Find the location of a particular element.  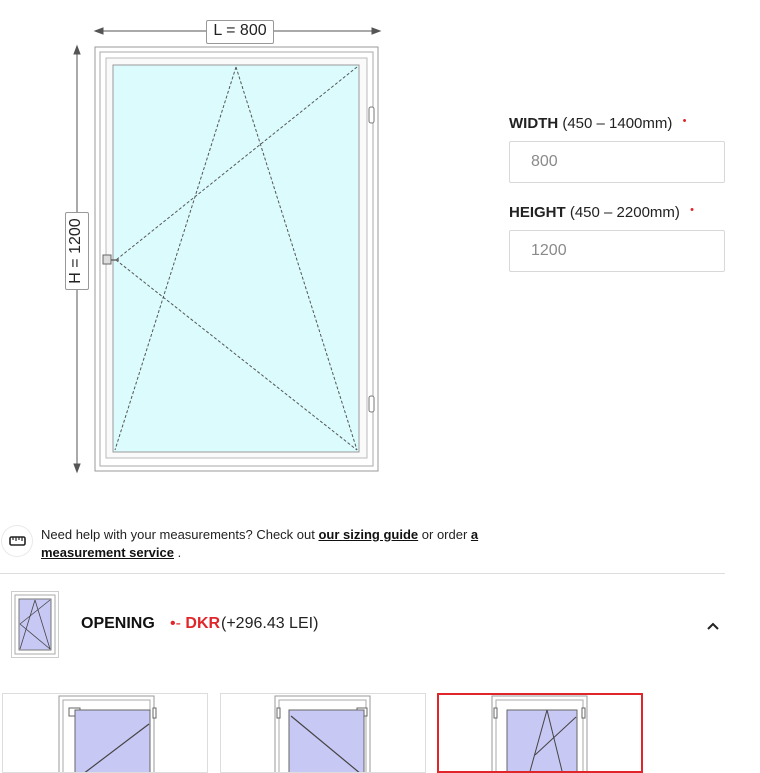

height-label-name: HEIGHT is located at coordinates (537, 212).